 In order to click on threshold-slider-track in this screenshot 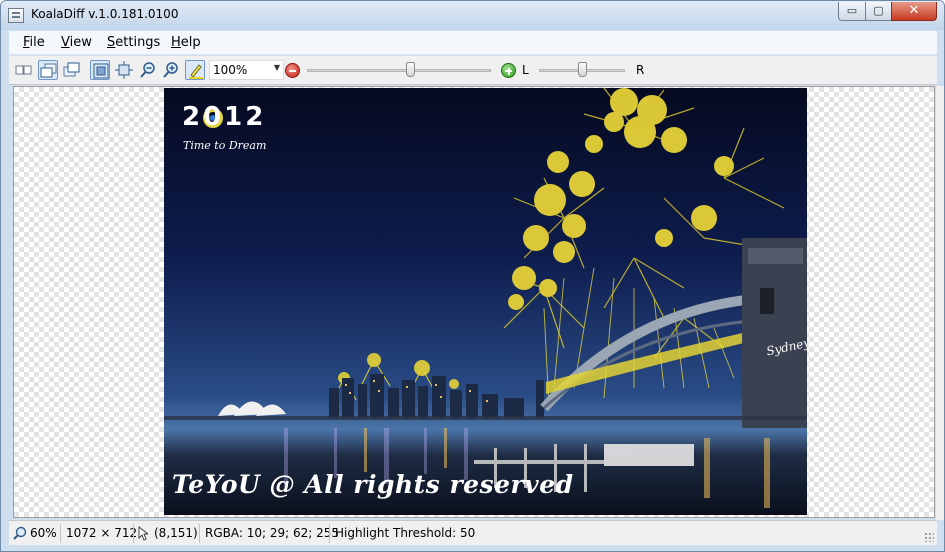, I will do `click(399, 70)`.